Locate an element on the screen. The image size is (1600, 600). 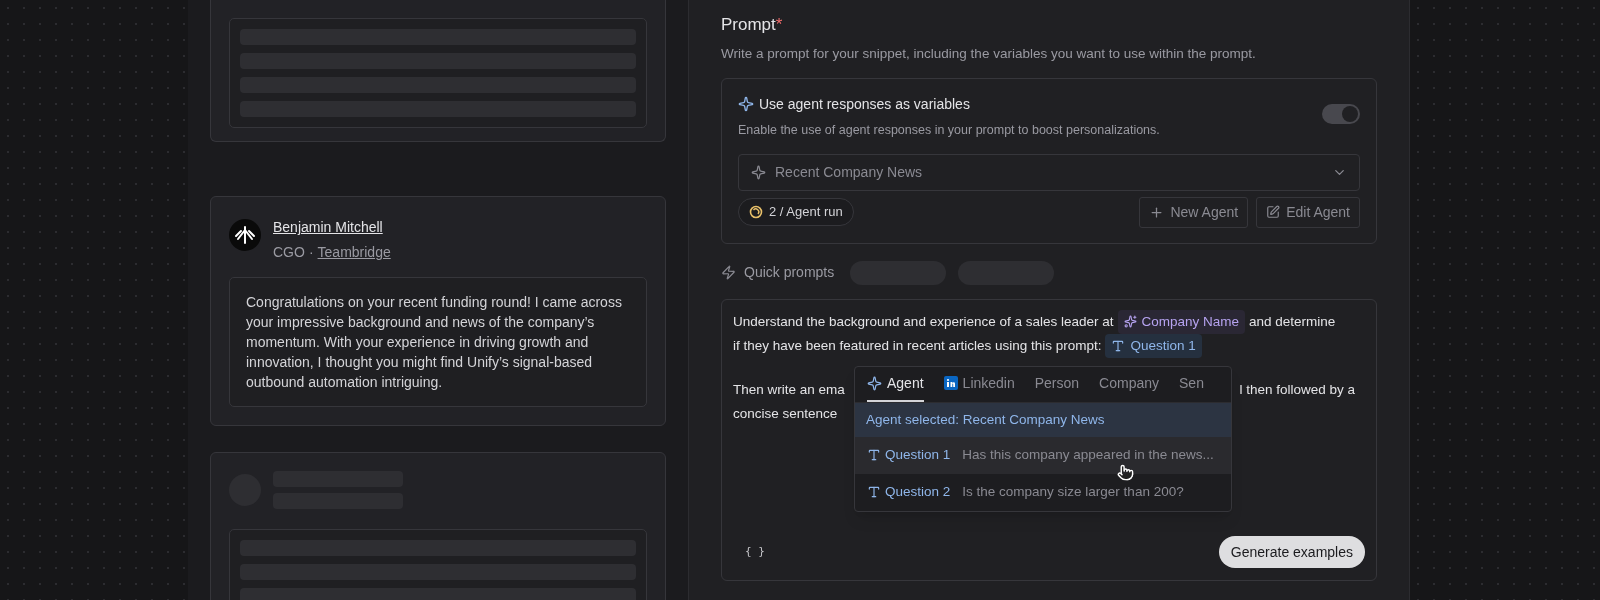
prompt-text: and determine is located at coordinates (1292, 321).